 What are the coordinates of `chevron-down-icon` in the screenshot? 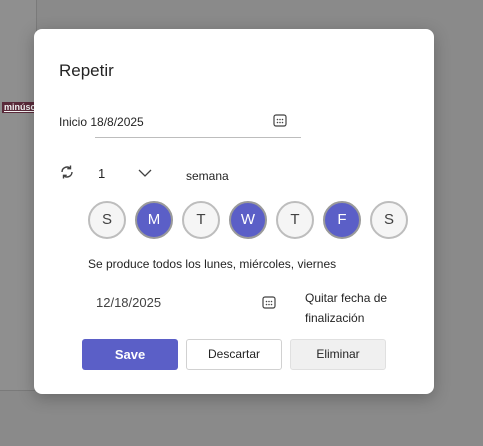 It's located at (145, 173).